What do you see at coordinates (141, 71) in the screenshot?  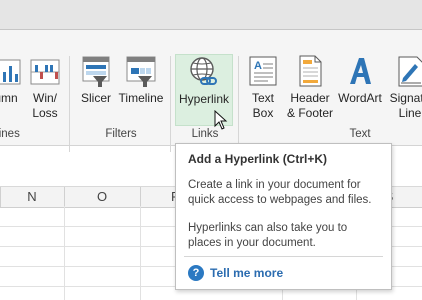 I see `timeline-icon` at bounding box center [141, 71].